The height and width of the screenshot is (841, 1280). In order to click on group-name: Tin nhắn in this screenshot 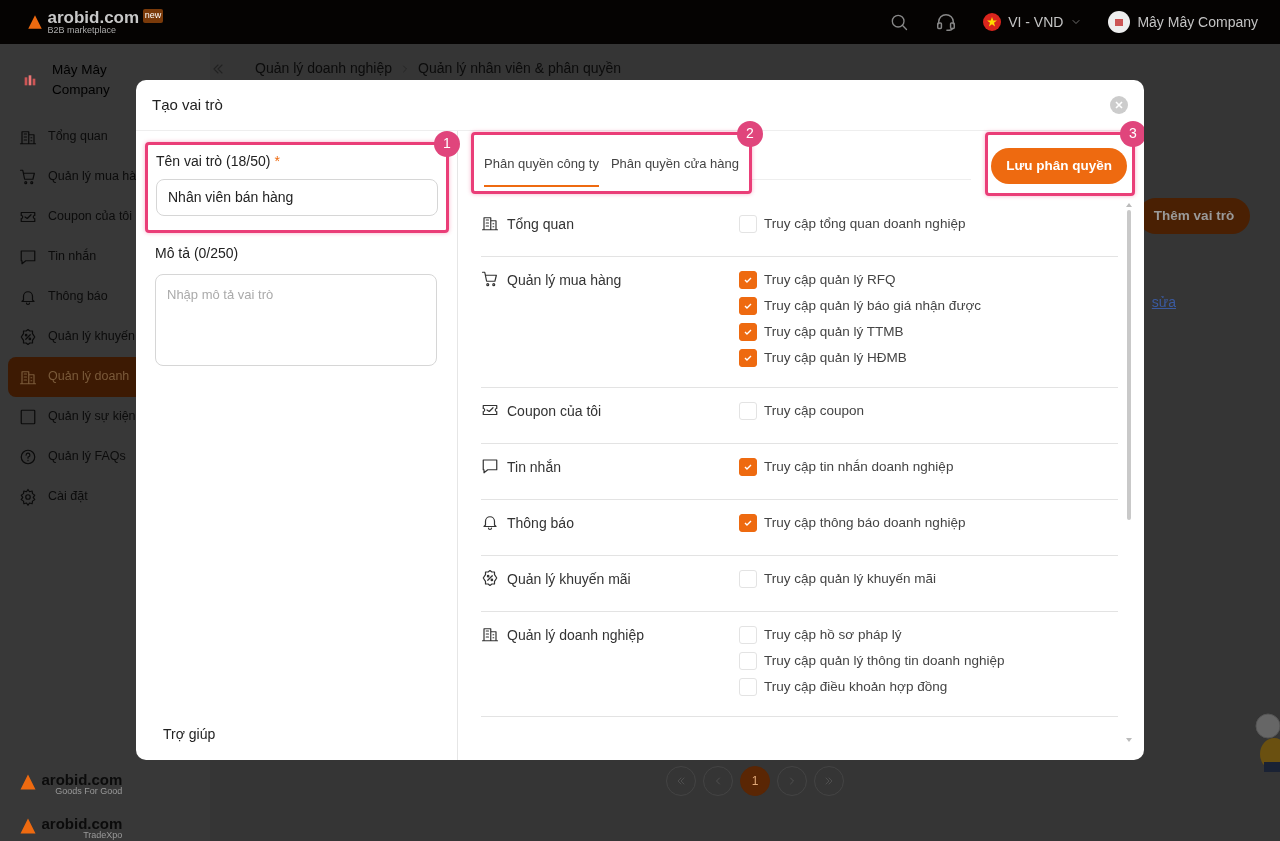, I will do `click(534, 468)`.